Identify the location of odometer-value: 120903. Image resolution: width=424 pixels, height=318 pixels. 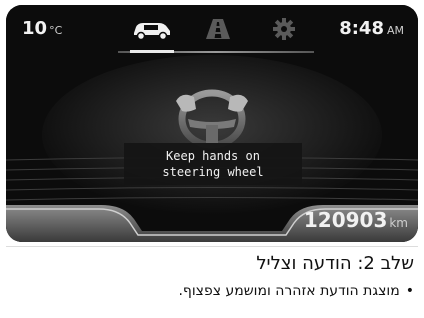
(345, 220).